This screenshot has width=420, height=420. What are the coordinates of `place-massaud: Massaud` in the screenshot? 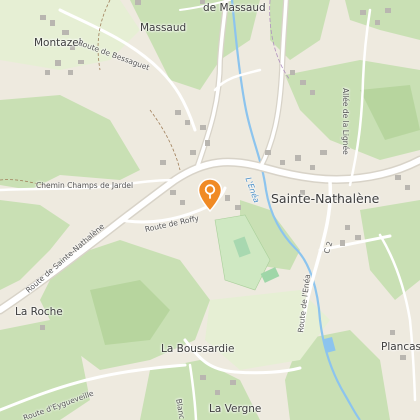 It's located at (163, 28).